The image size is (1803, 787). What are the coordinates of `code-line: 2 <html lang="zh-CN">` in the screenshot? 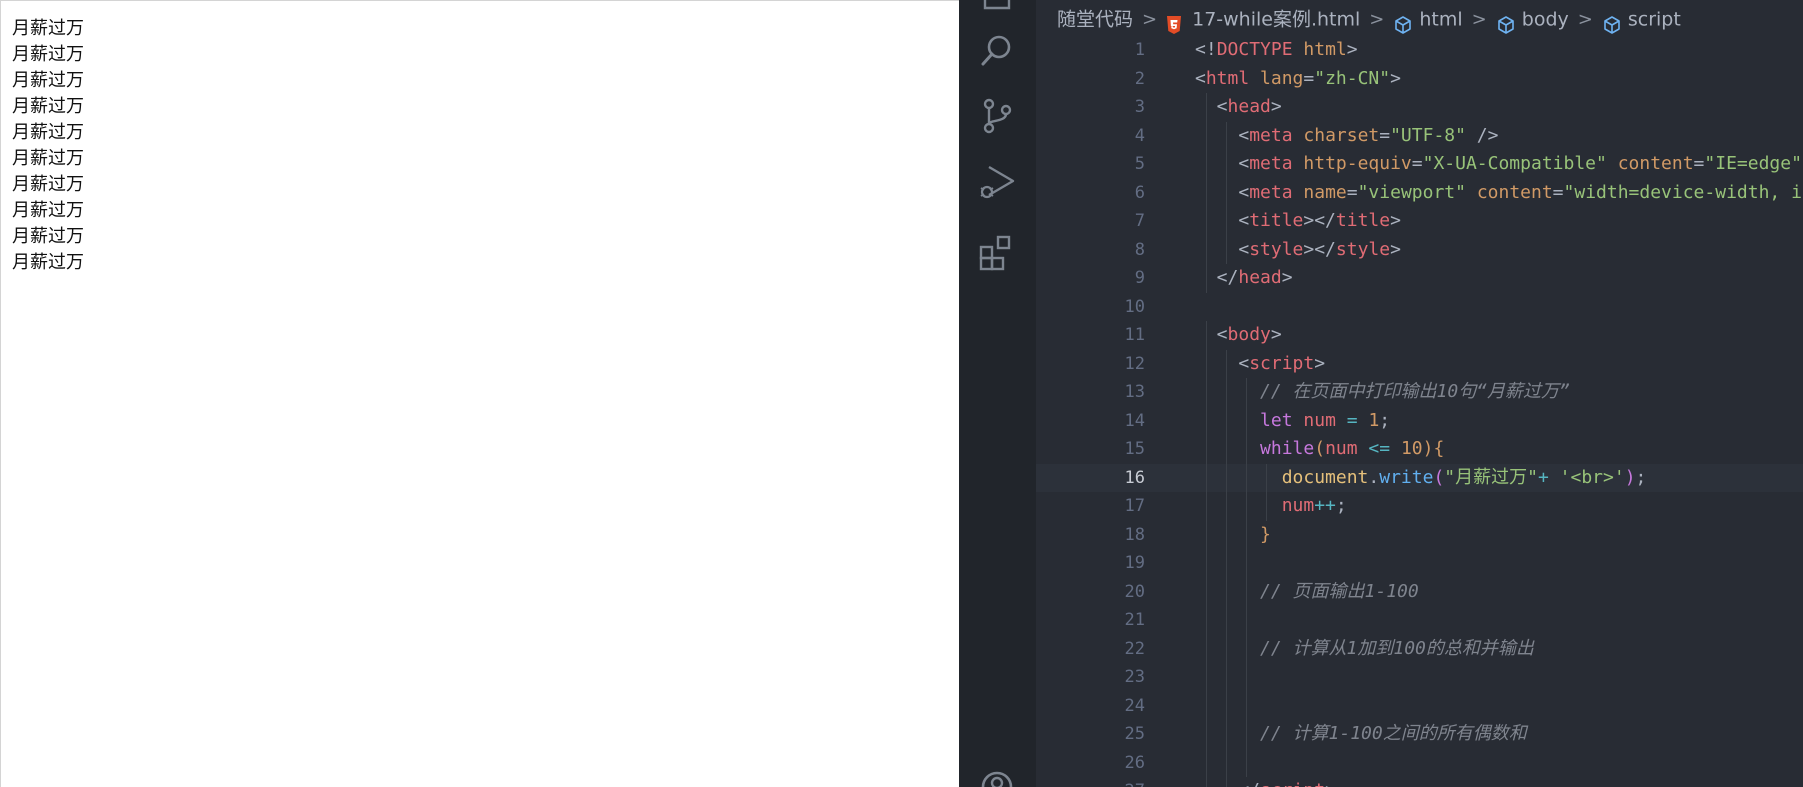 It's located at (1419, 79).